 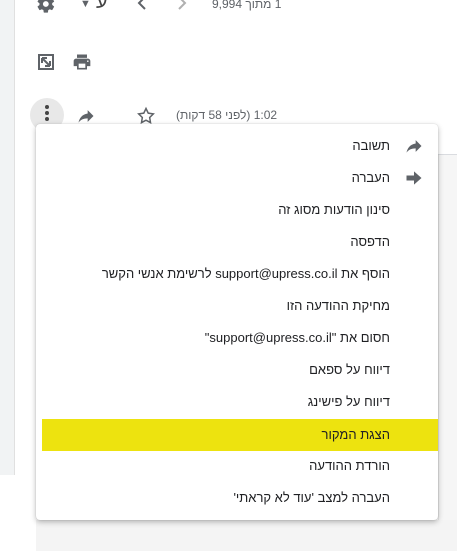 I want to click on forward-icon, so click(x=414, y=178).